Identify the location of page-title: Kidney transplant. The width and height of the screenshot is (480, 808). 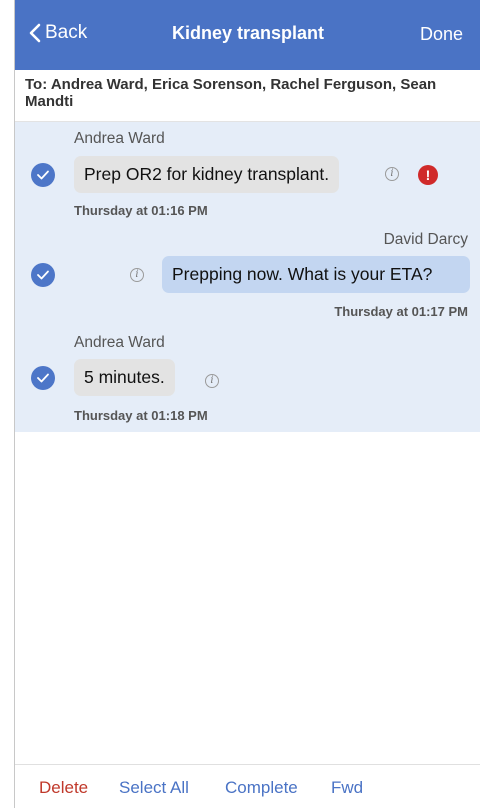
(248, 33).